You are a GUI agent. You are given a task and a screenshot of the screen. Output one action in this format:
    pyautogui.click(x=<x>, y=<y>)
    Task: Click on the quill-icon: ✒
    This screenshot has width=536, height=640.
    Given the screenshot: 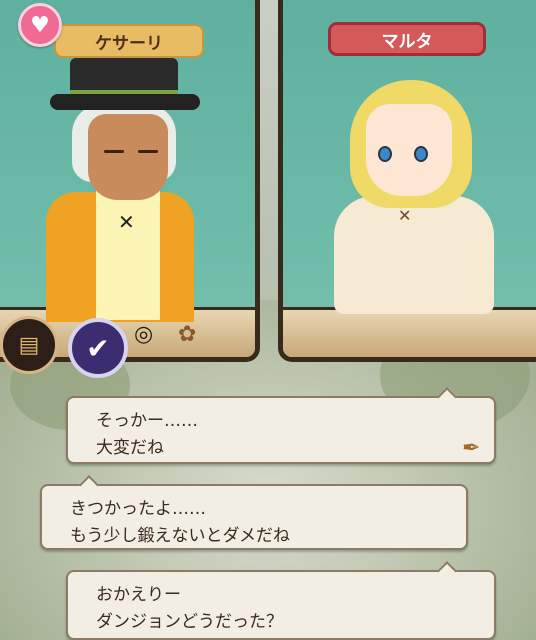 What is the action you would take?
    pyautogui.click(x=477, y=451)
    